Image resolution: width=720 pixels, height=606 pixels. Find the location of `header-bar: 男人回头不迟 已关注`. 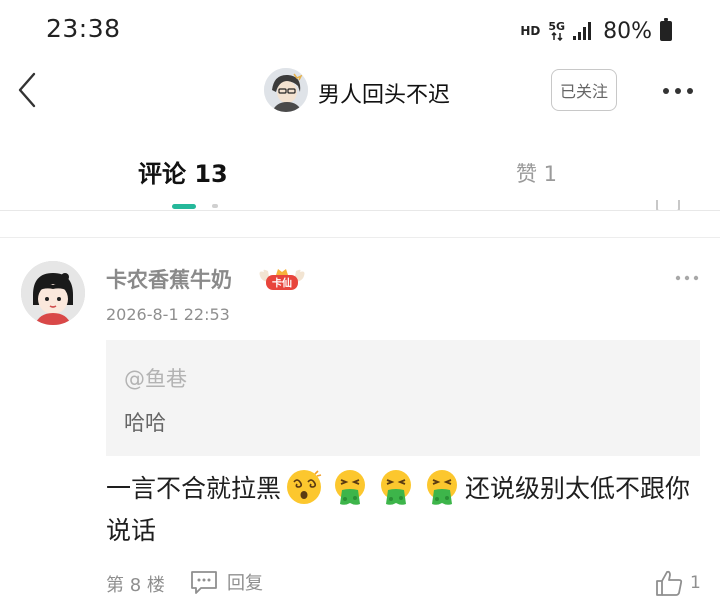

header-bar: 男人回头不迟 已关注 is located at coordinates (360, 91).